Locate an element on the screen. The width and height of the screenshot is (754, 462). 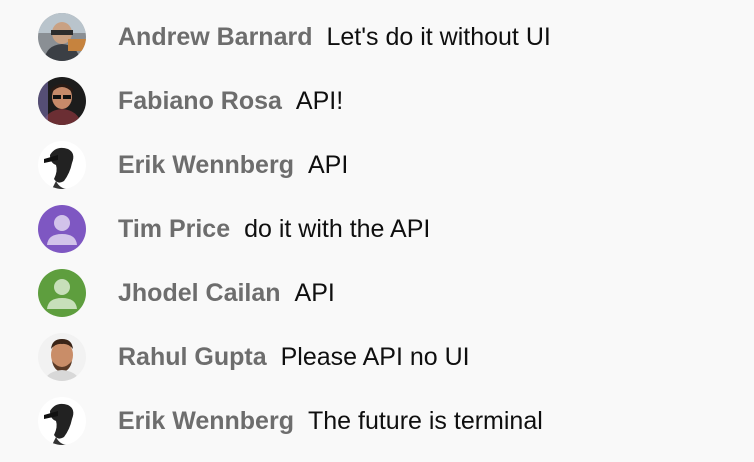
chat-message: Erik Wennberg API is located at coordinates (377, 165).